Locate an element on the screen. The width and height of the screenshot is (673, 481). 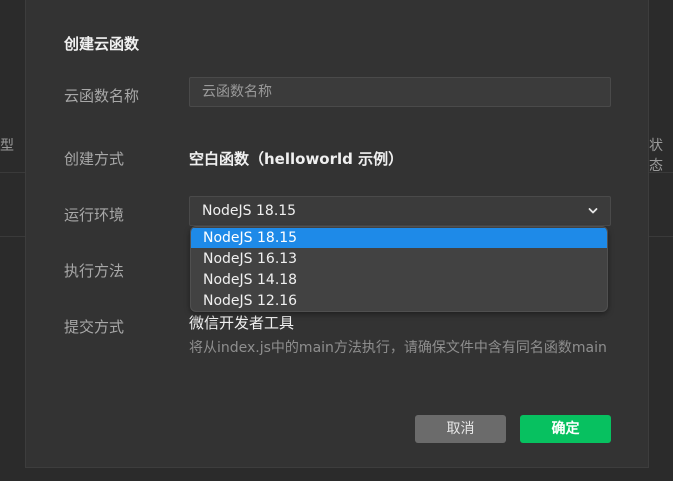
background-column-header-status: 状态 is located at coordinates (656, 156).